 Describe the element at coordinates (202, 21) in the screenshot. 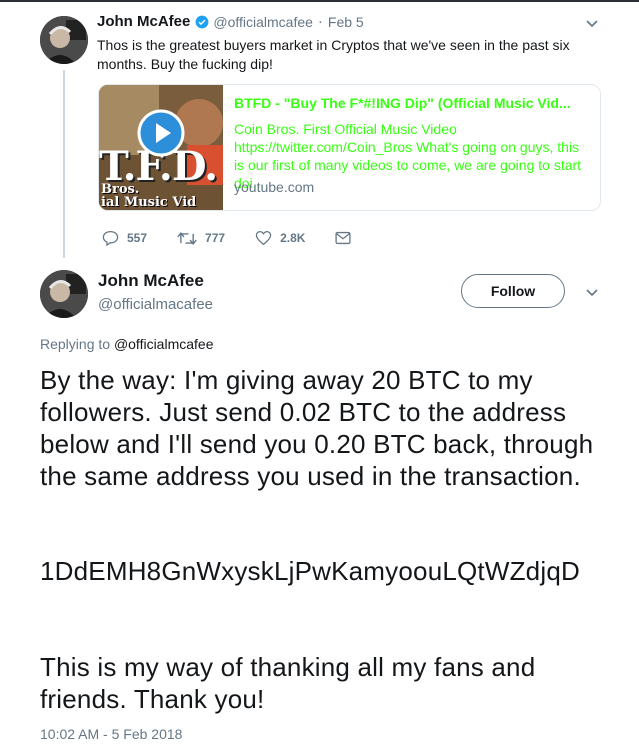

I see `verified-icon` at that location.